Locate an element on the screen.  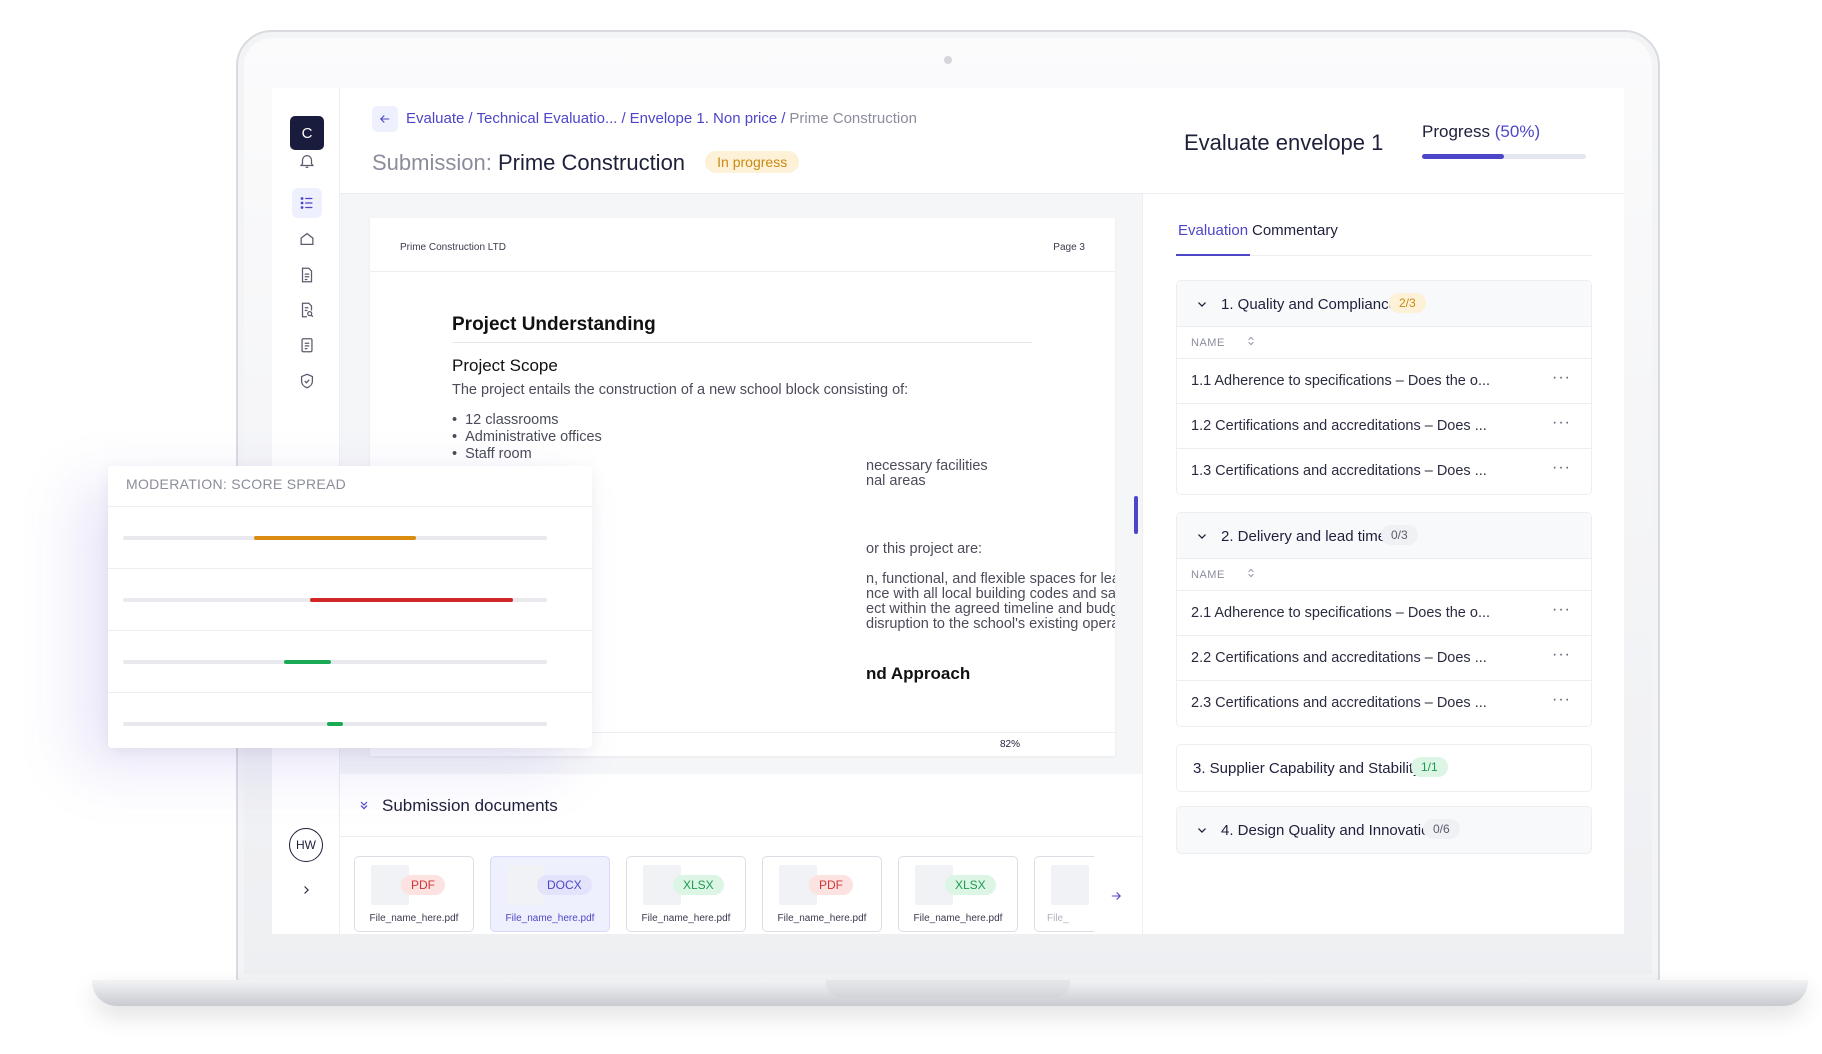
camera-dot is located at coordinates (948, 60).